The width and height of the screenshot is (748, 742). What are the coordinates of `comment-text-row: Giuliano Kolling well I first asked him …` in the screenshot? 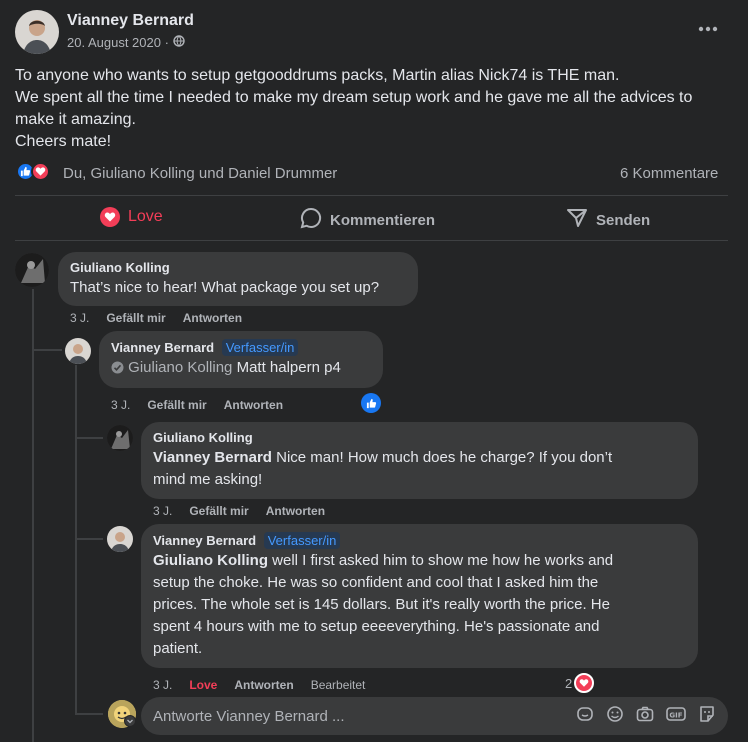 It's located at (419, 561).